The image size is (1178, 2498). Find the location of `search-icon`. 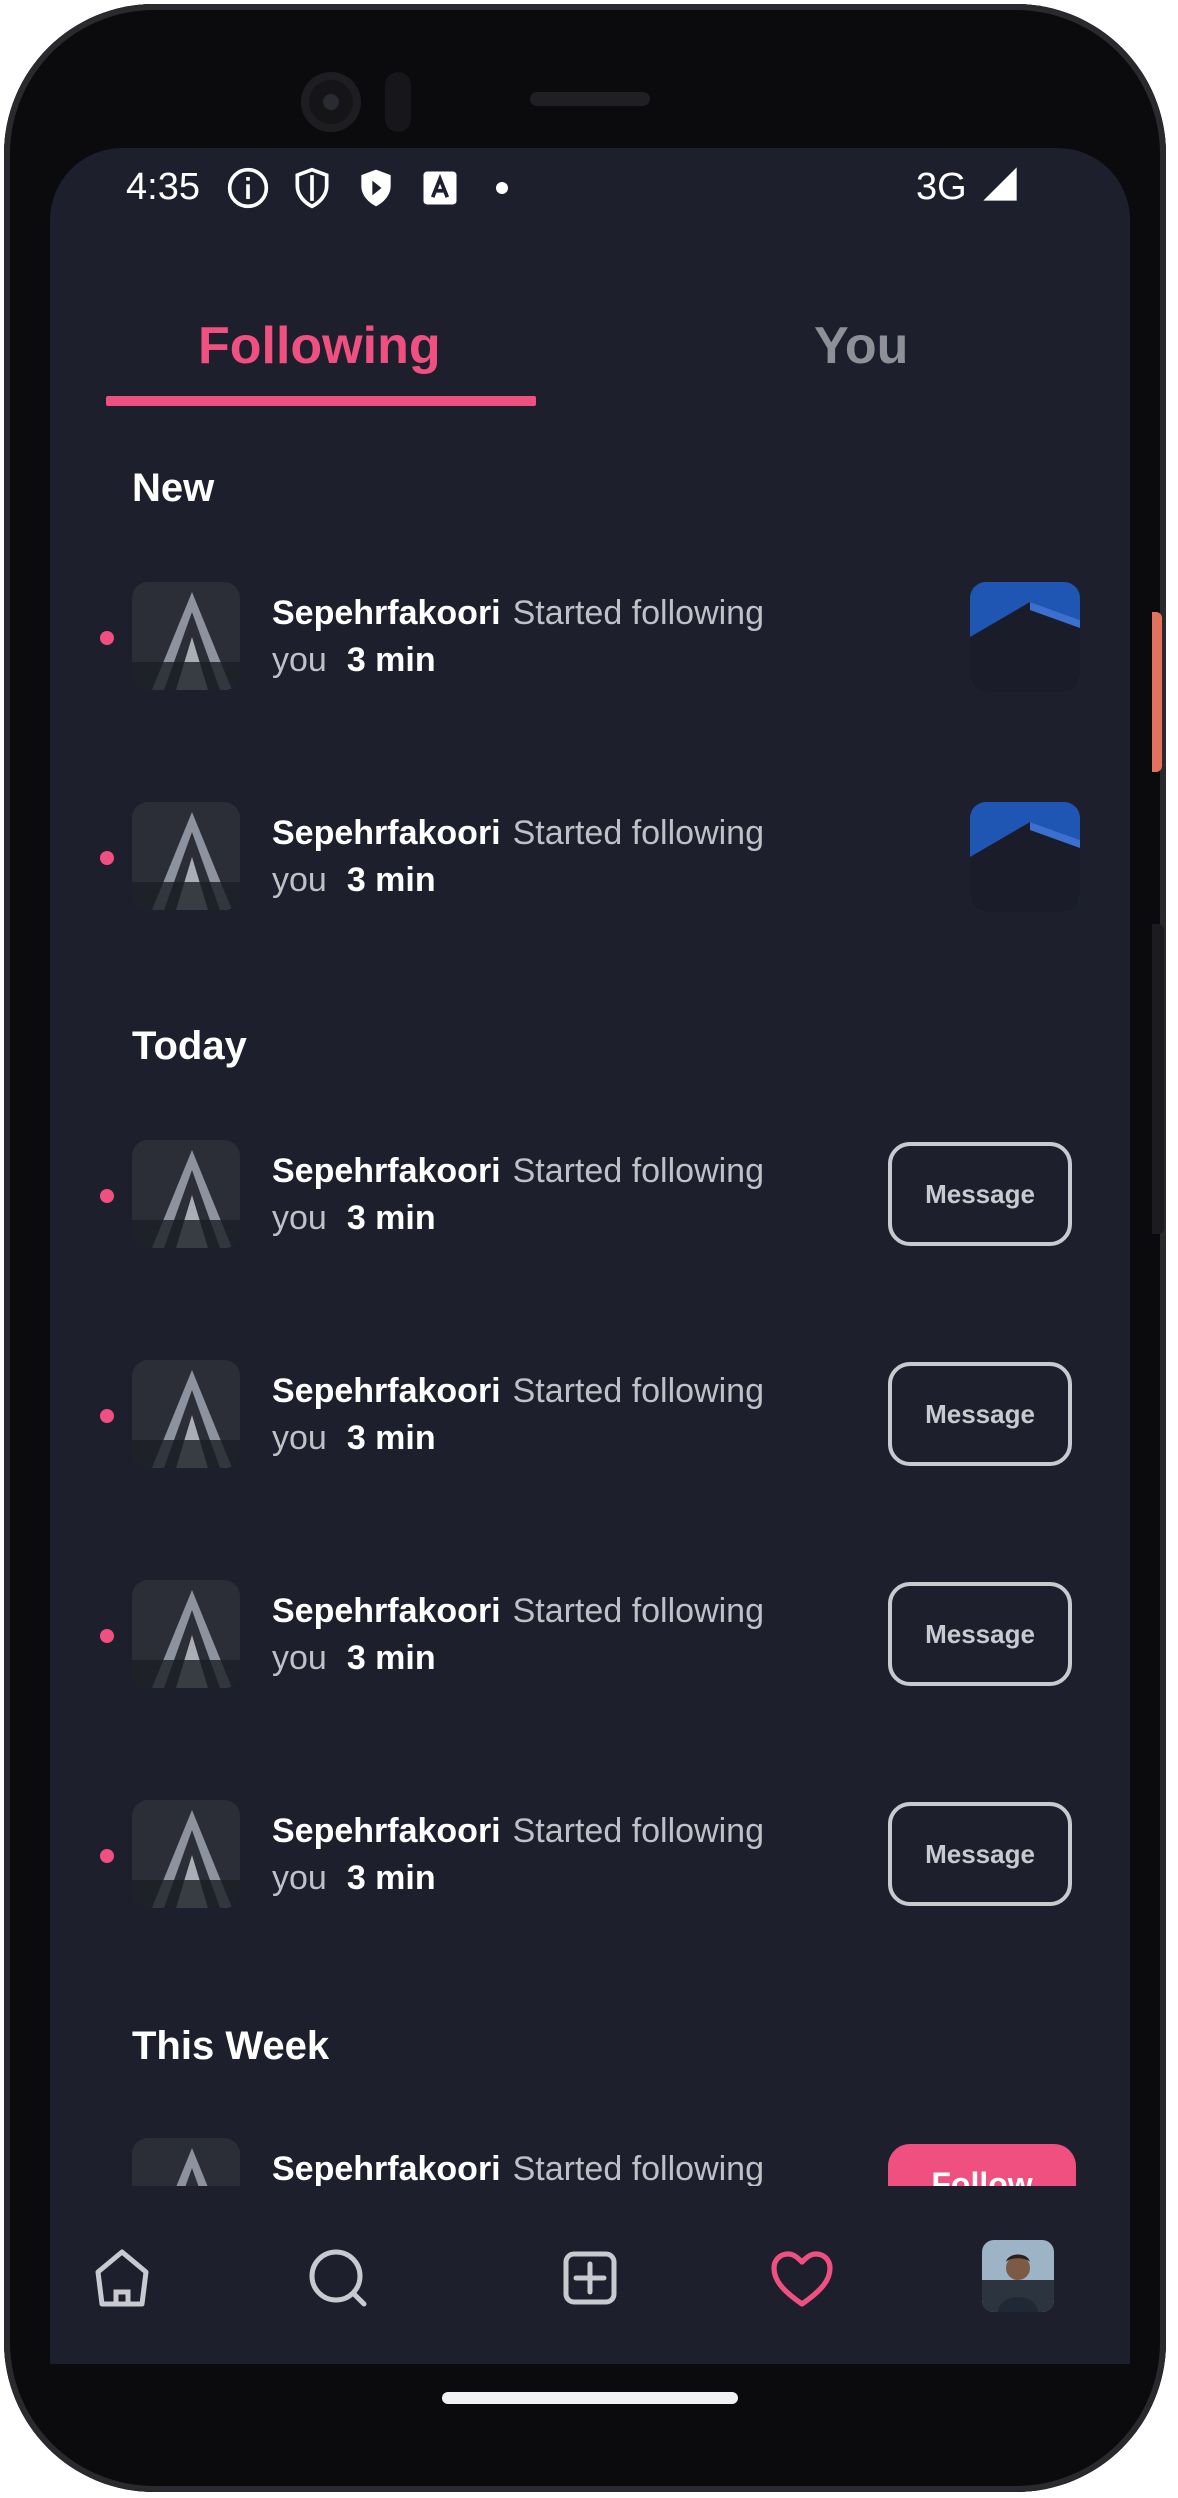

search-icon is located at coordinates (338, 2278).